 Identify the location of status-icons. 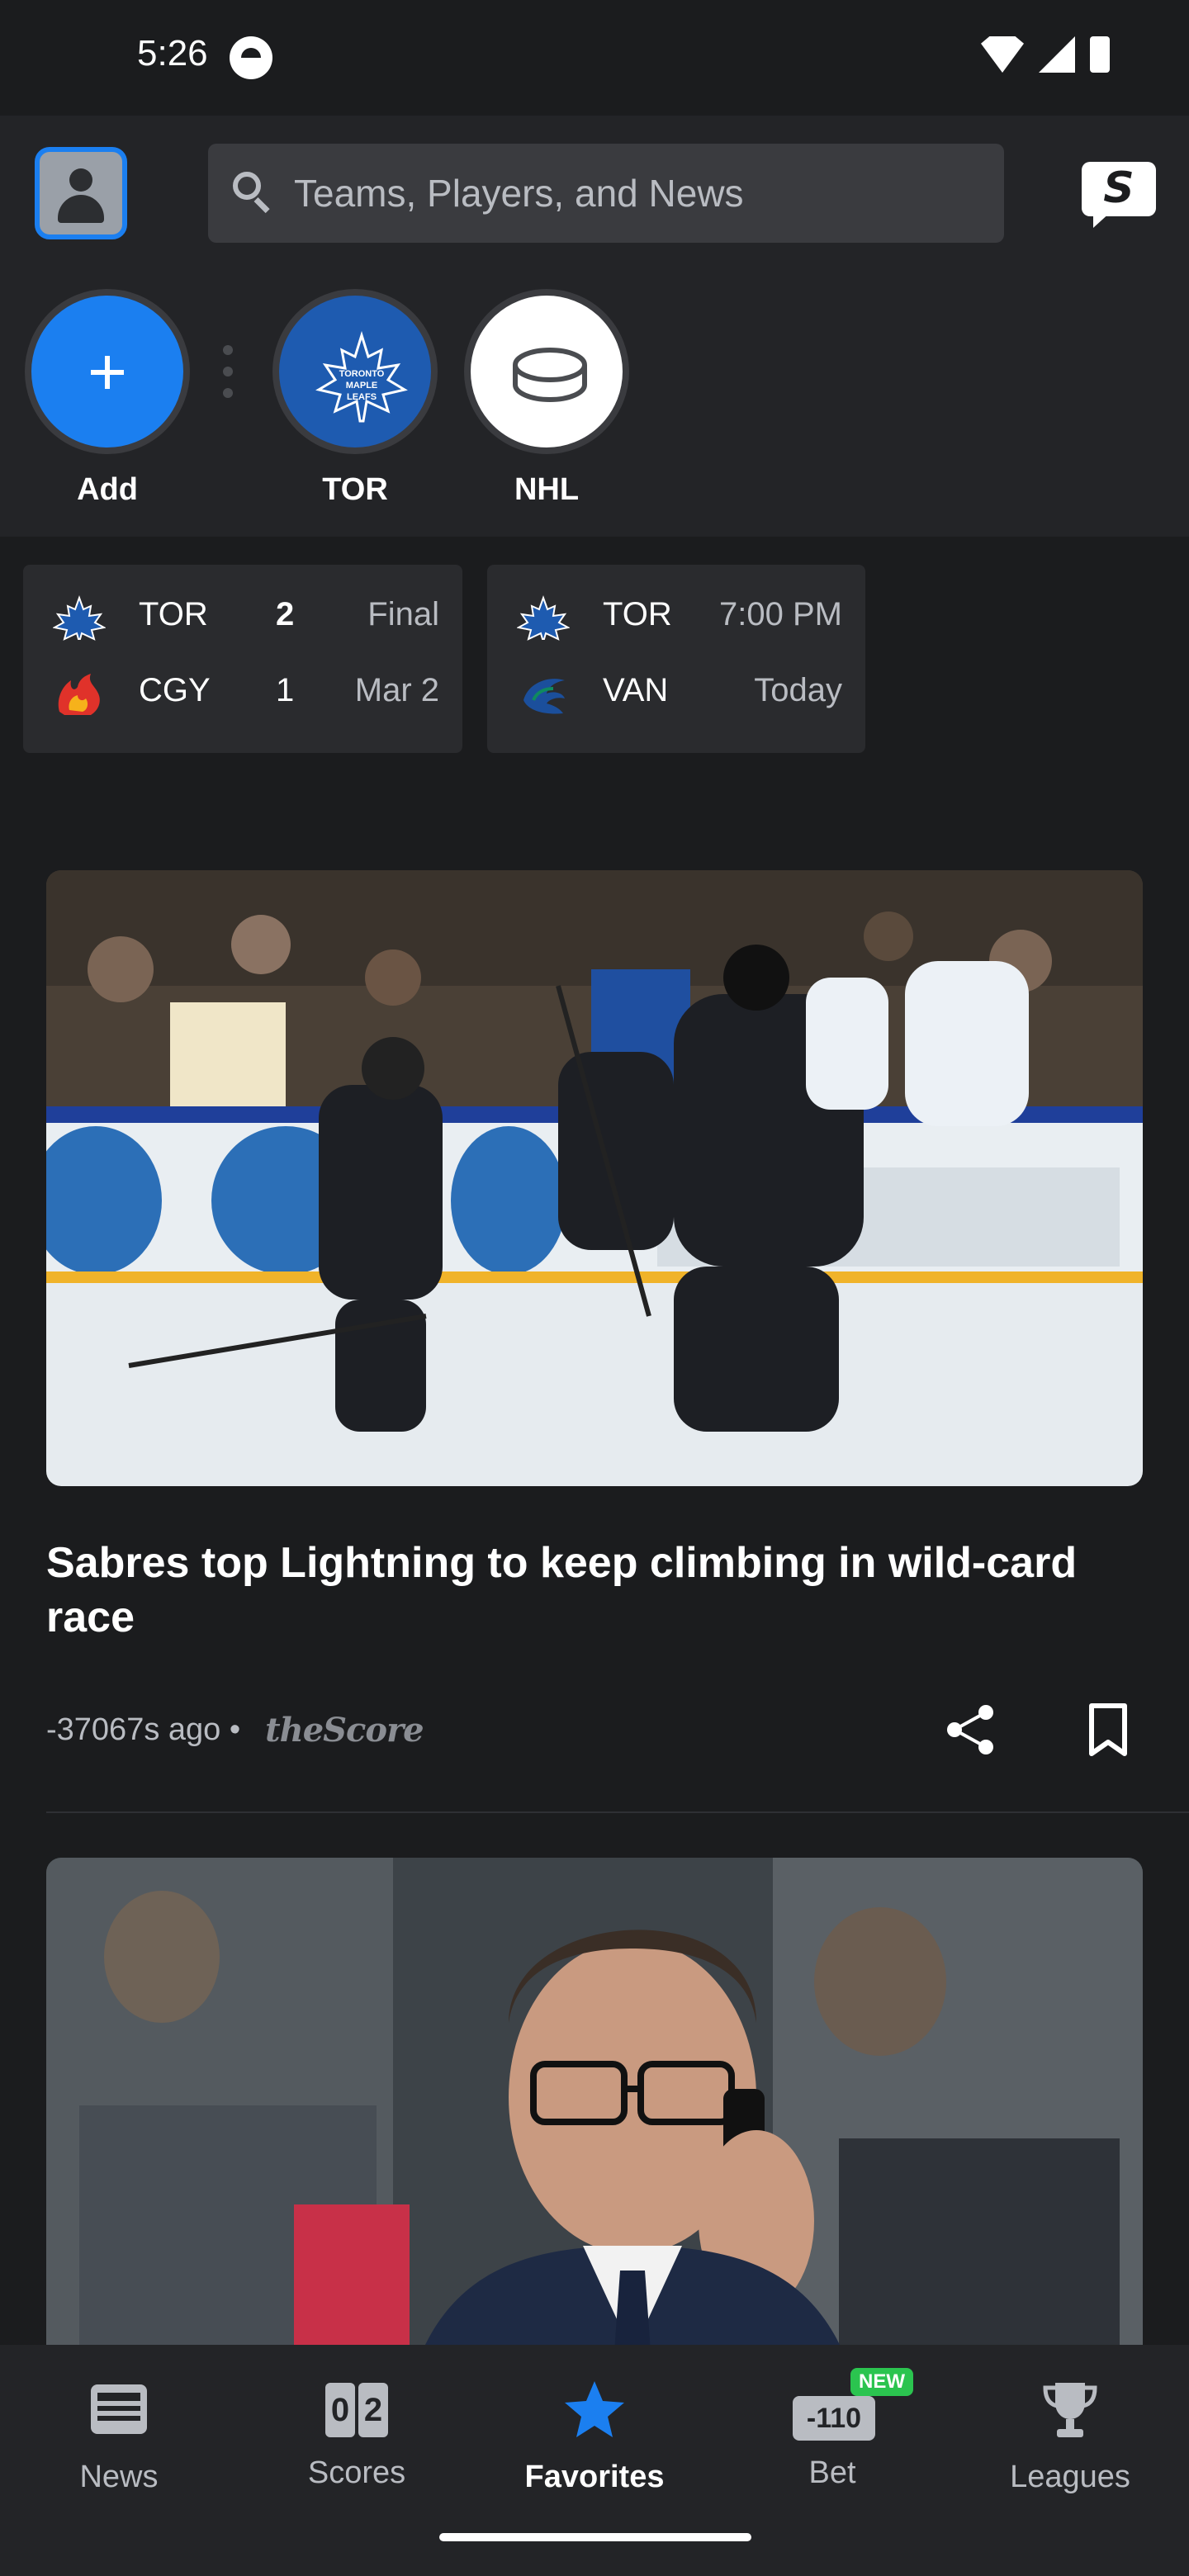
(1045, 54).